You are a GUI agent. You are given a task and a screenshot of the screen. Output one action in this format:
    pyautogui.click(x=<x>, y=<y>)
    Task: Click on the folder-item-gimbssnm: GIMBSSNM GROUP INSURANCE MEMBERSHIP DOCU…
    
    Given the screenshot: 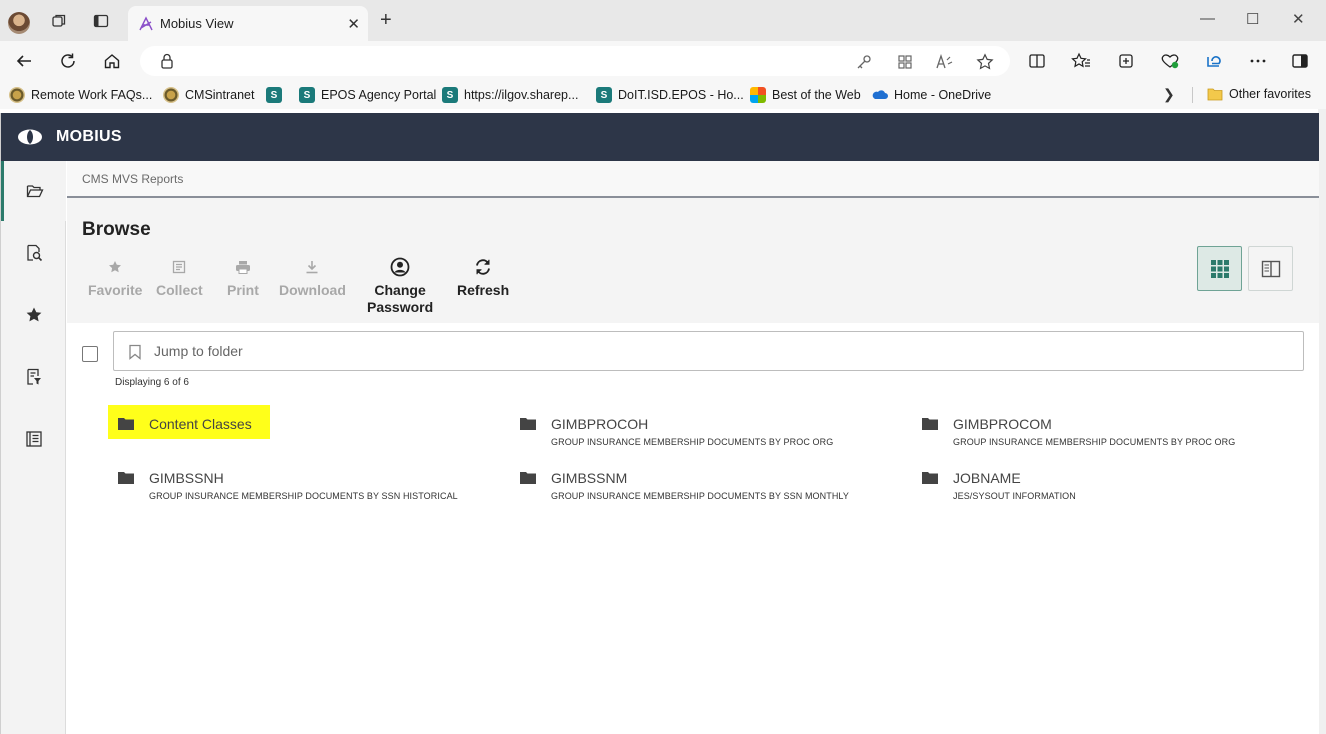 What is the action you would take?
    pyautogui.click(x=709, y=485)
    